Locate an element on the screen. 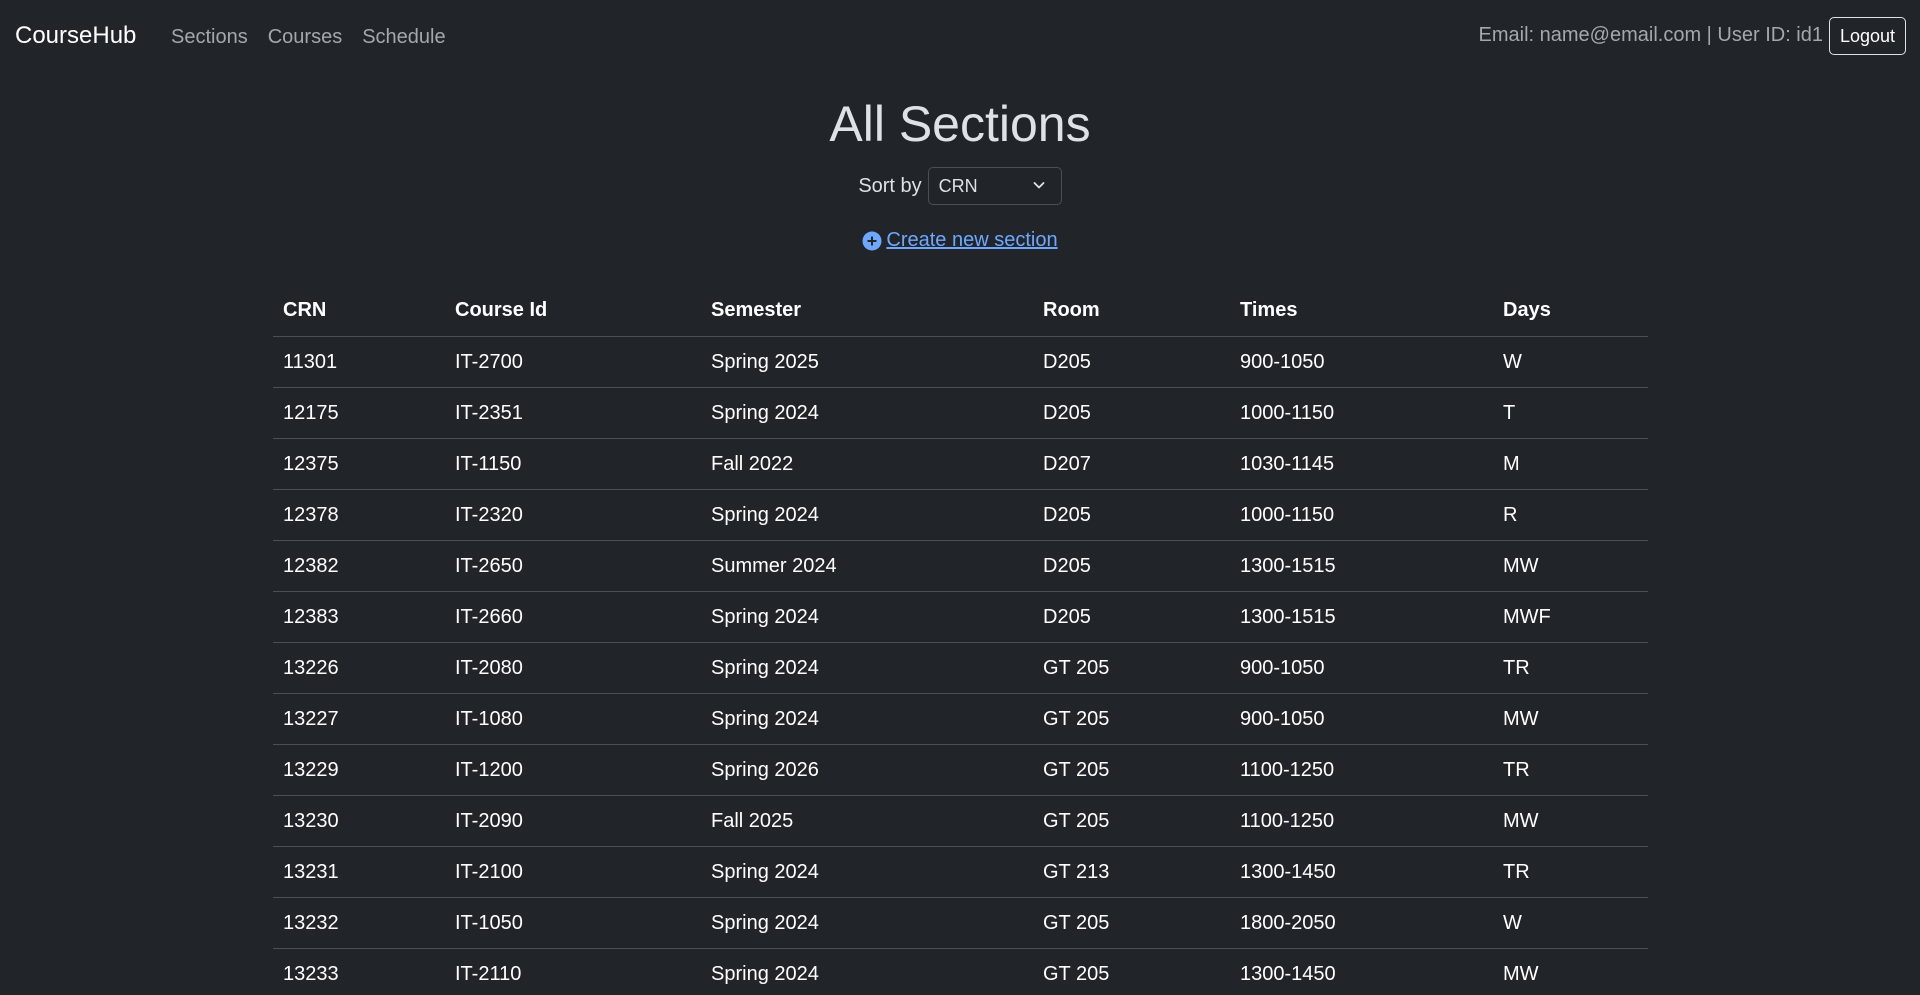 This screenshot has width=1920, height=995. table-row: 12382 IT-2650 Summer 2024 D205 1300-1515 MW is located at coordinates (960, 566).